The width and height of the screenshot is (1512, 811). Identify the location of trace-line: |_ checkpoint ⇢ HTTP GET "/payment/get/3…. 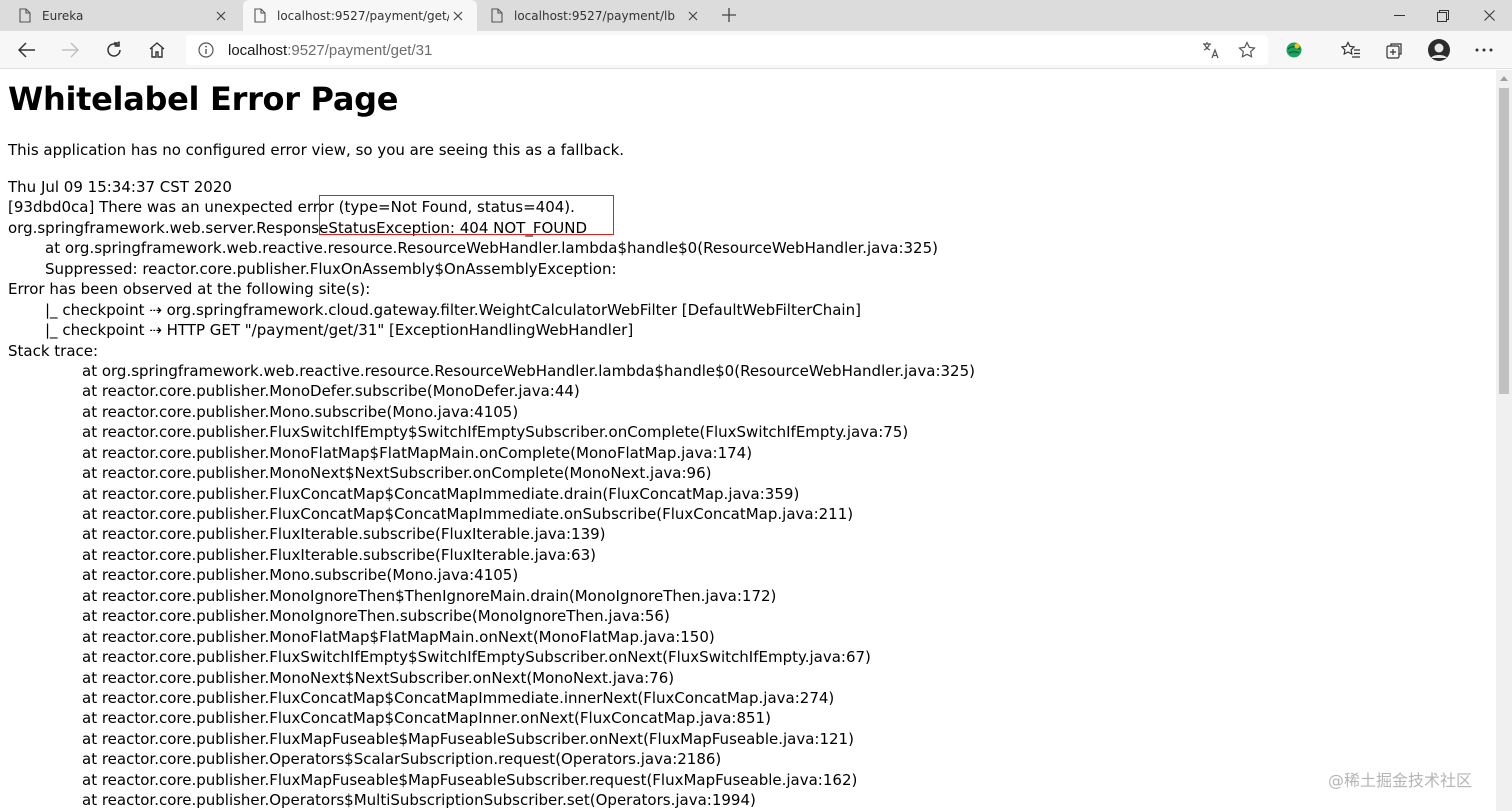
(339, 330).